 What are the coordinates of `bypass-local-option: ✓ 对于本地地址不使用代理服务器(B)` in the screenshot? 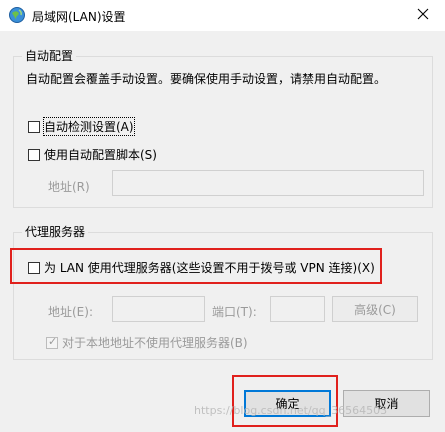 It's located at (147, 342).